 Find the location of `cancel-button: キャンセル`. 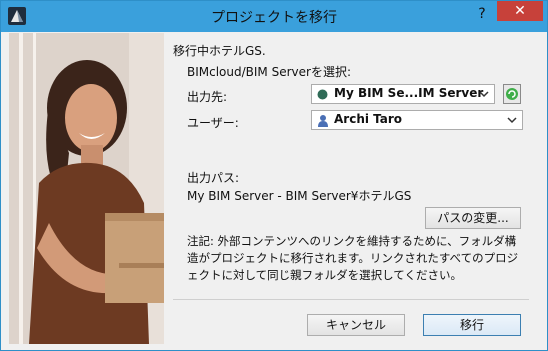

cancel-button: キャンセル is located at coordinates (356, 325).